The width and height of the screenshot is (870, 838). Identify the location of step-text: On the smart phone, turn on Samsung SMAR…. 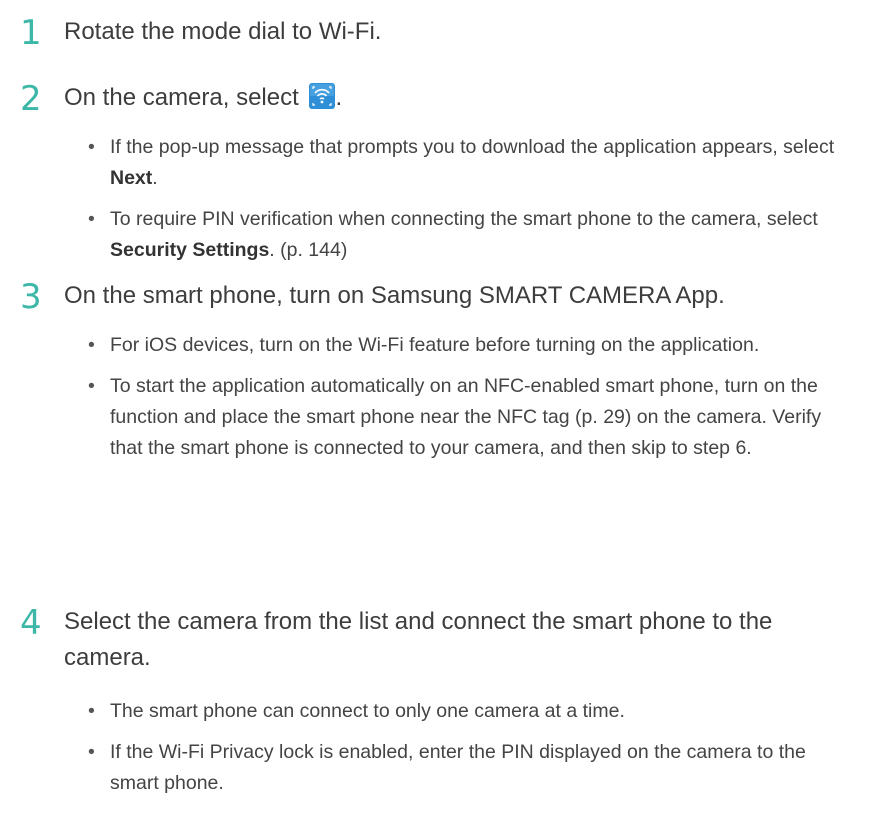
(394, 295).